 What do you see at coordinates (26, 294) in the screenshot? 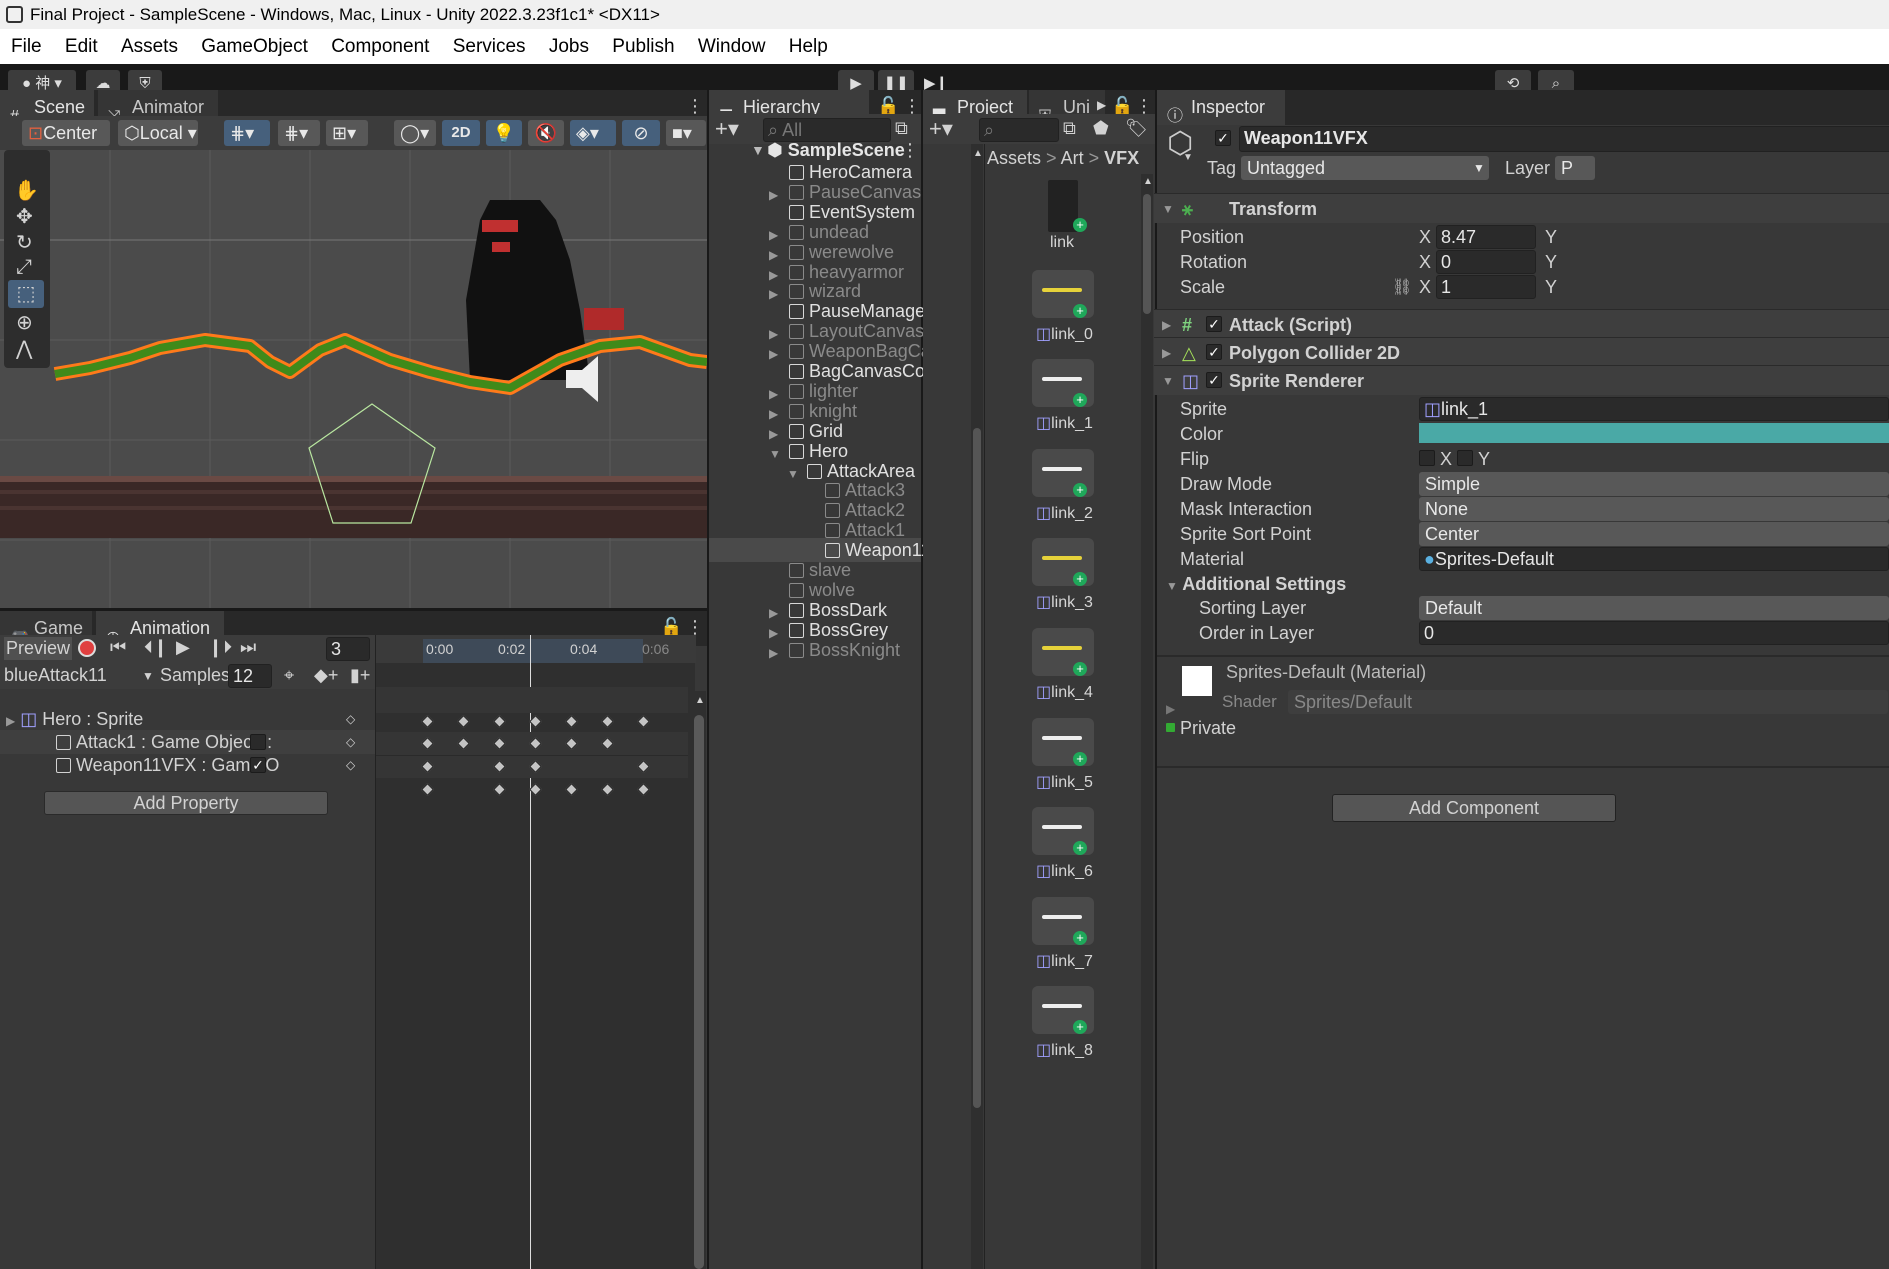
I see `rect-tool-icon: ⬚` at bounding box center [26, 294].